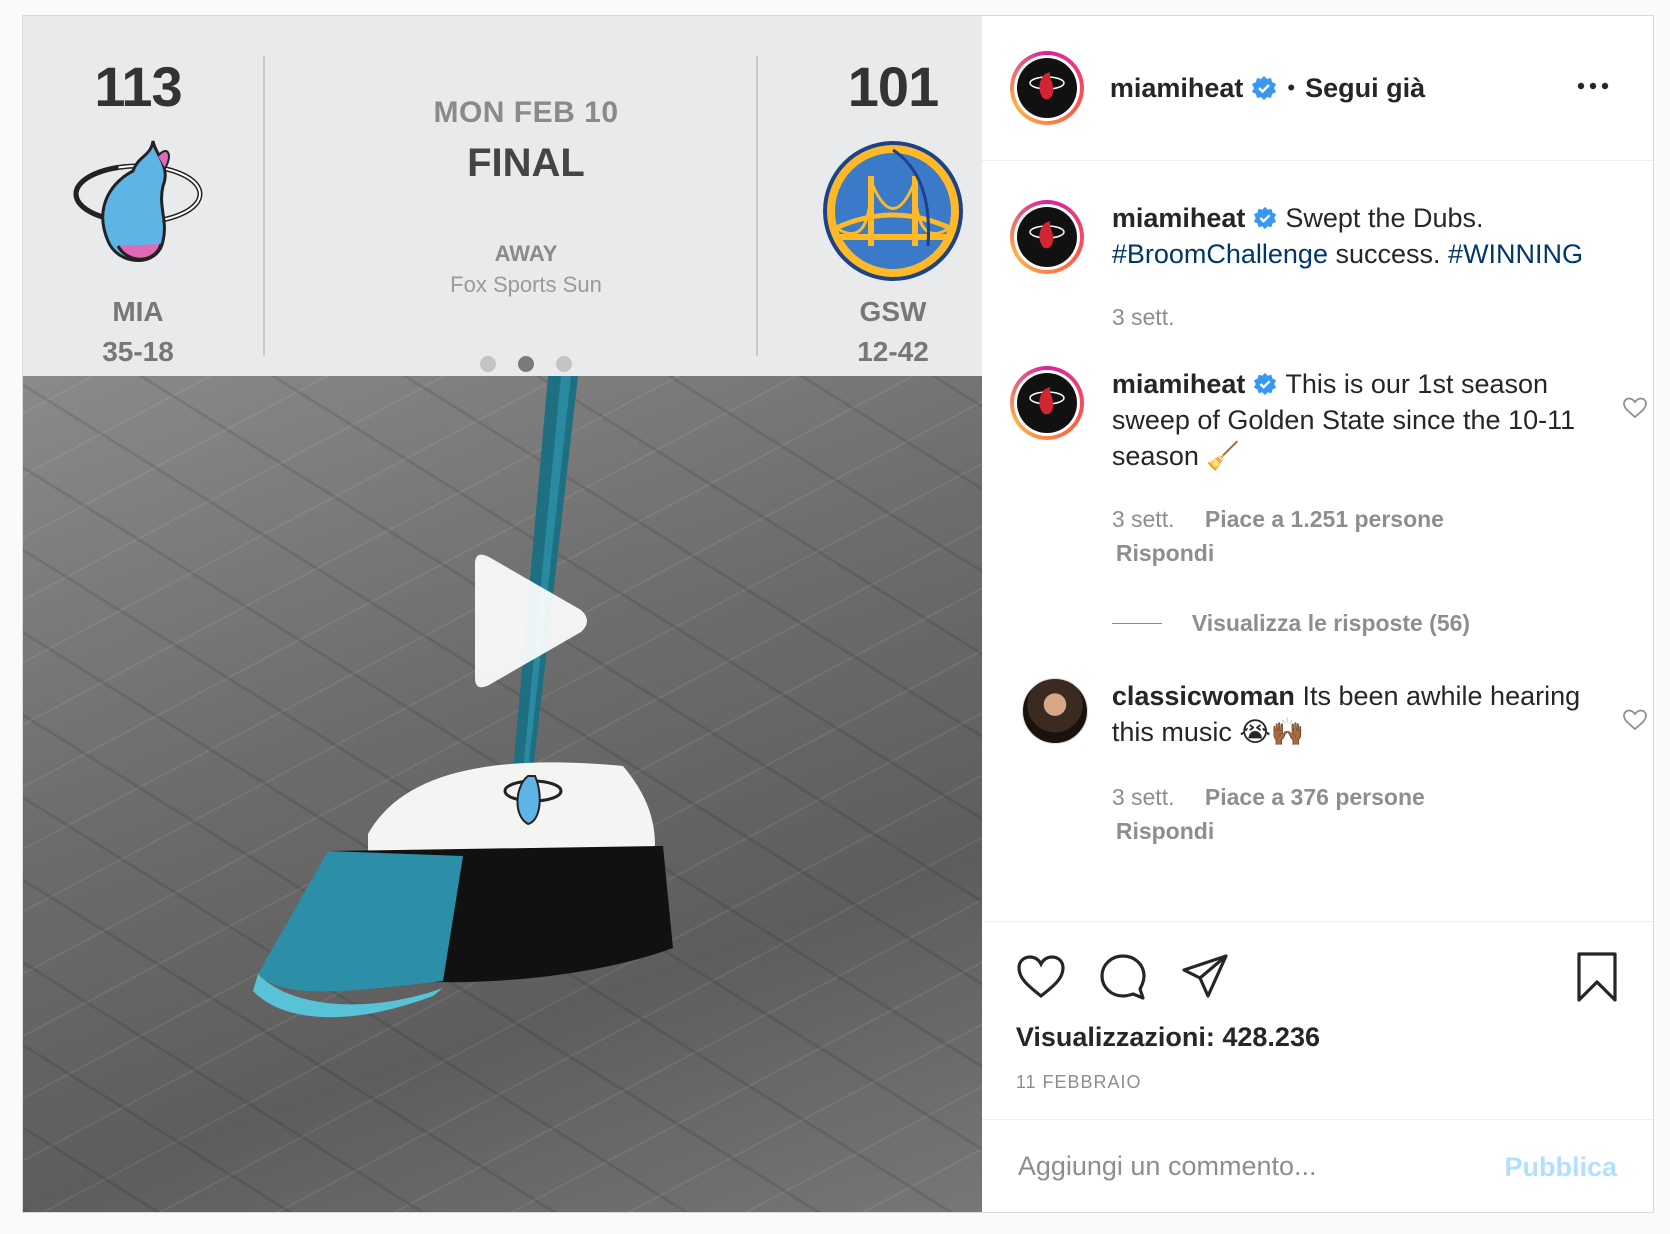 This screenshot has width=1670, height=1234. Describe the element at coordinates (463, 697) in the screenshot. I see `broom-image` at that location.